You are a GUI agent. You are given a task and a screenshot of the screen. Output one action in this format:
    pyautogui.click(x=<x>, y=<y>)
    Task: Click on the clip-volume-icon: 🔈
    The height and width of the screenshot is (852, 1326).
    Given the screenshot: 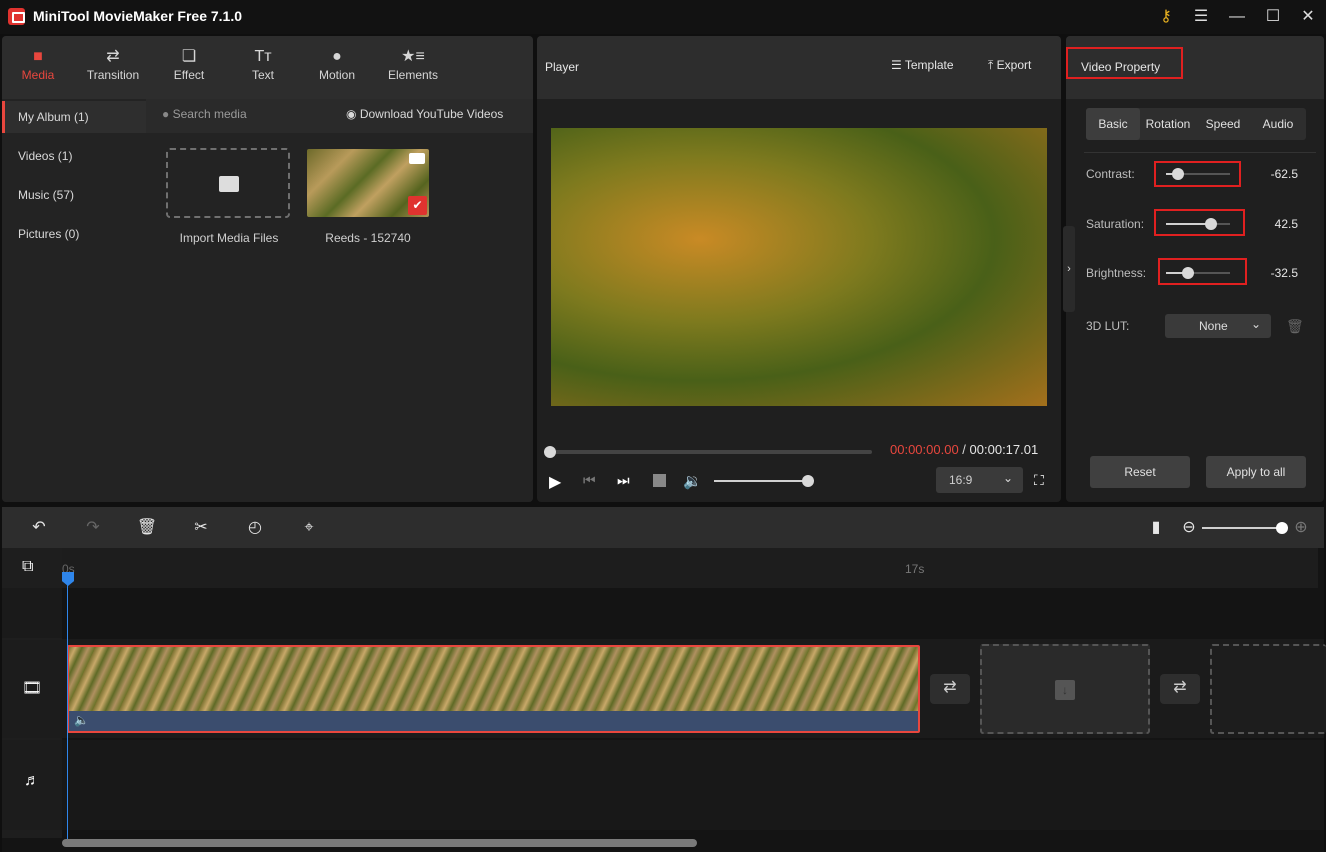 What is the action you would take?
    pyautogui.click(x=81, y=720)
    